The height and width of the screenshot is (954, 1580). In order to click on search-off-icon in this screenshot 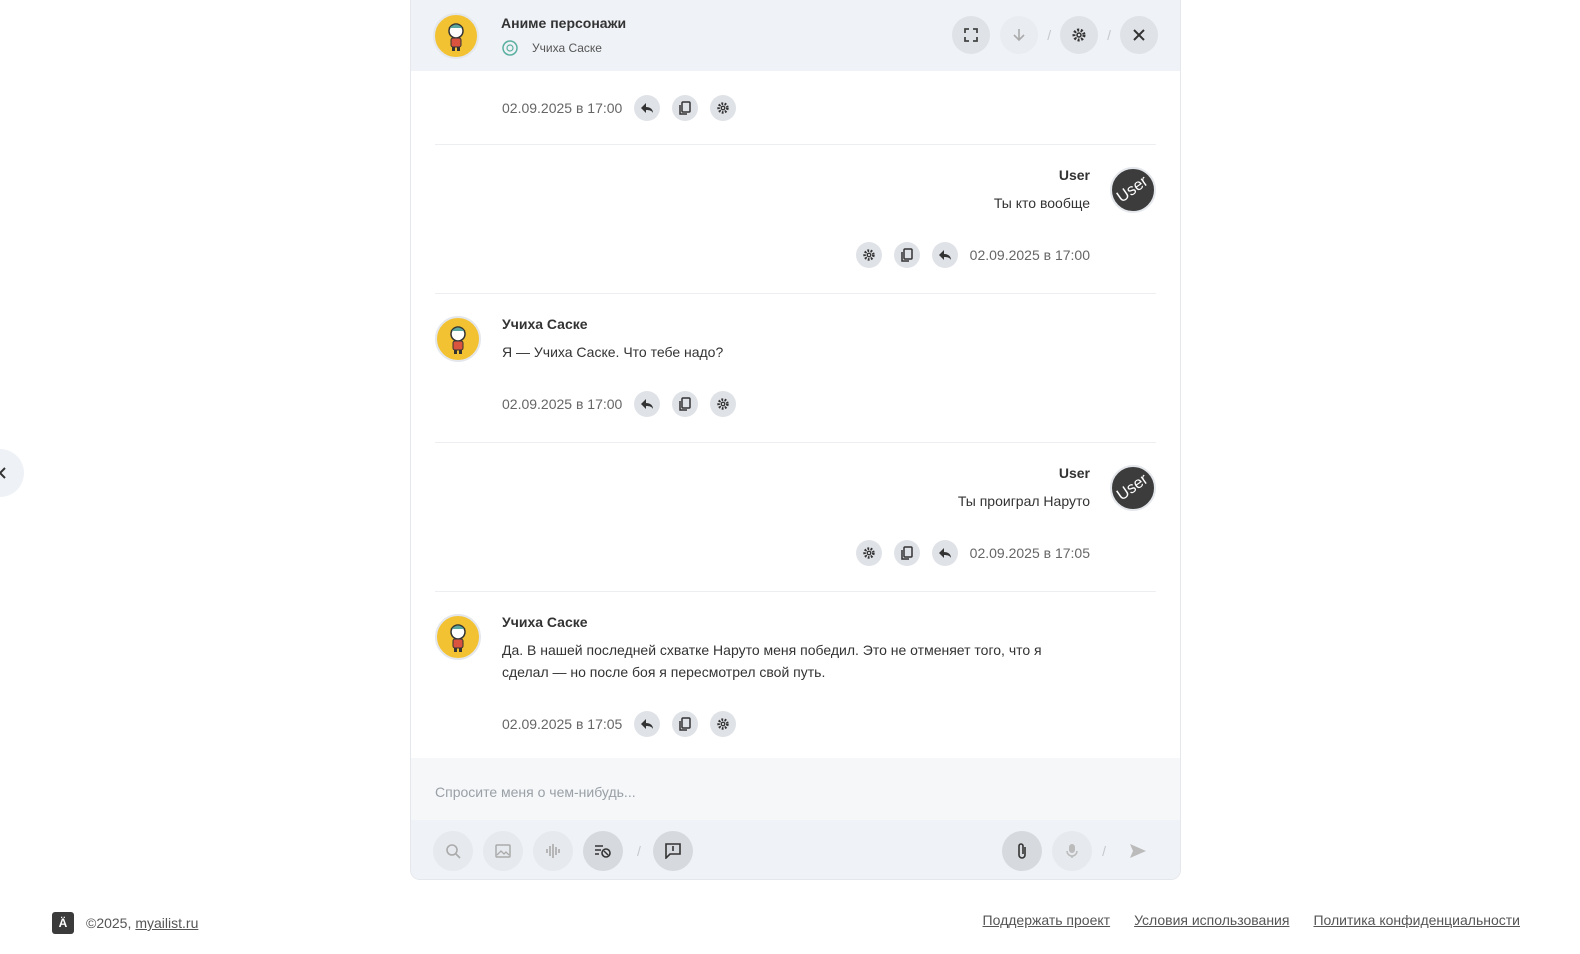, I will do `click(603, 851)`.